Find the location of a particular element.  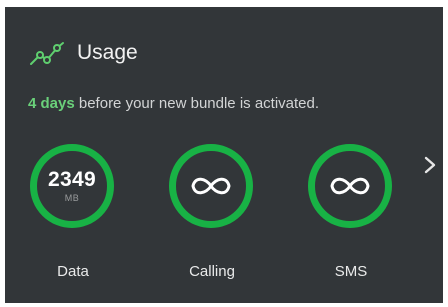

sms-label: SMS is located at coordinates (351, 271).